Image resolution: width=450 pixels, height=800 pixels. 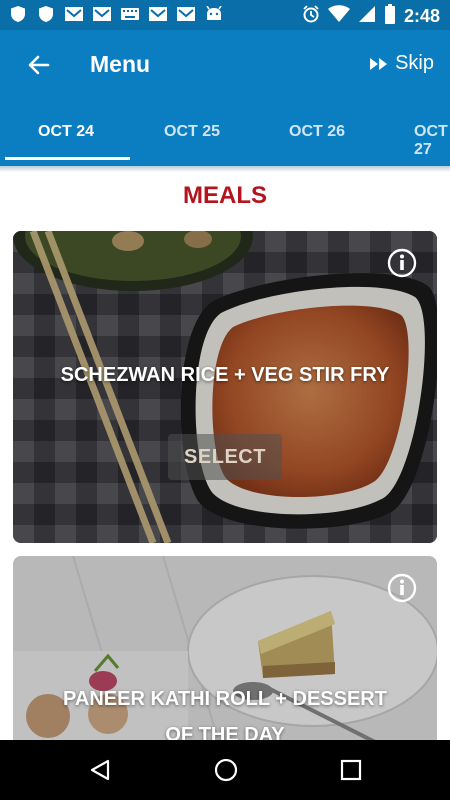 What do you see at coordinates (379, 63) in the screenshot?
I see `fast-forward-icon` at bounding box center [379, 63].